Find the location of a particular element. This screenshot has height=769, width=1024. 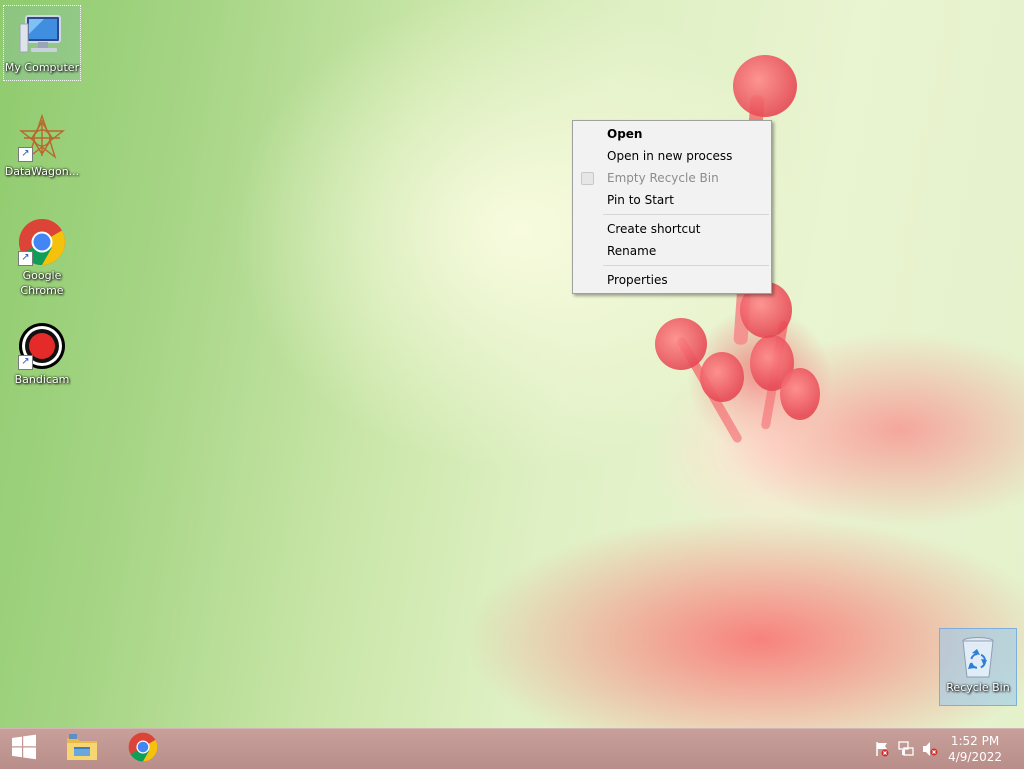

action-center-flag-icon is located at coordinates (882, 749).